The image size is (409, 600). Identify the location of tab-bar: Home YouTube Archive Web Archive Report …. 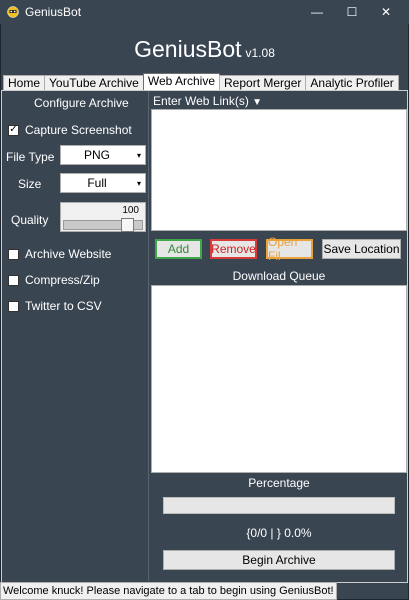
(201, 82).